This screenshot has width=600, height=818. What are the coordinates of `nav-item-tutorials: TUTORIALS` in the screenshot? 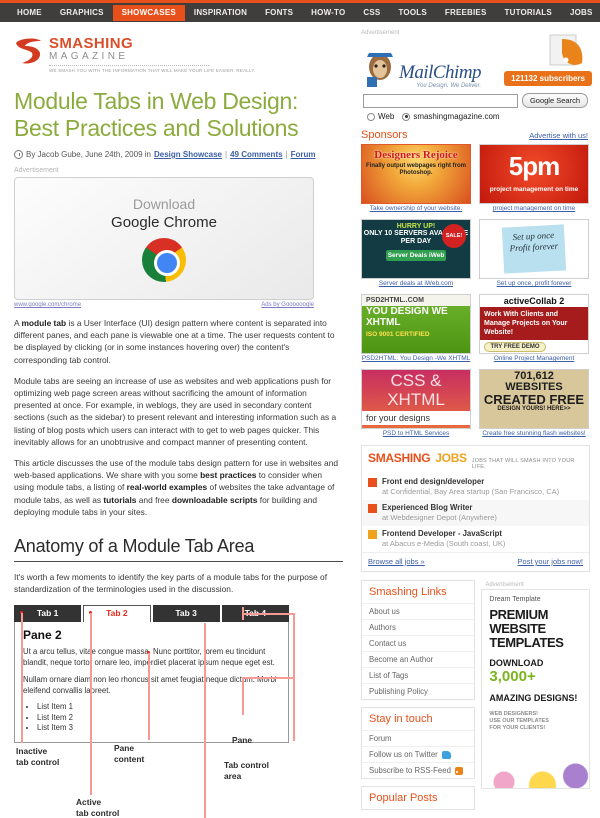 It's located at (528, 13).